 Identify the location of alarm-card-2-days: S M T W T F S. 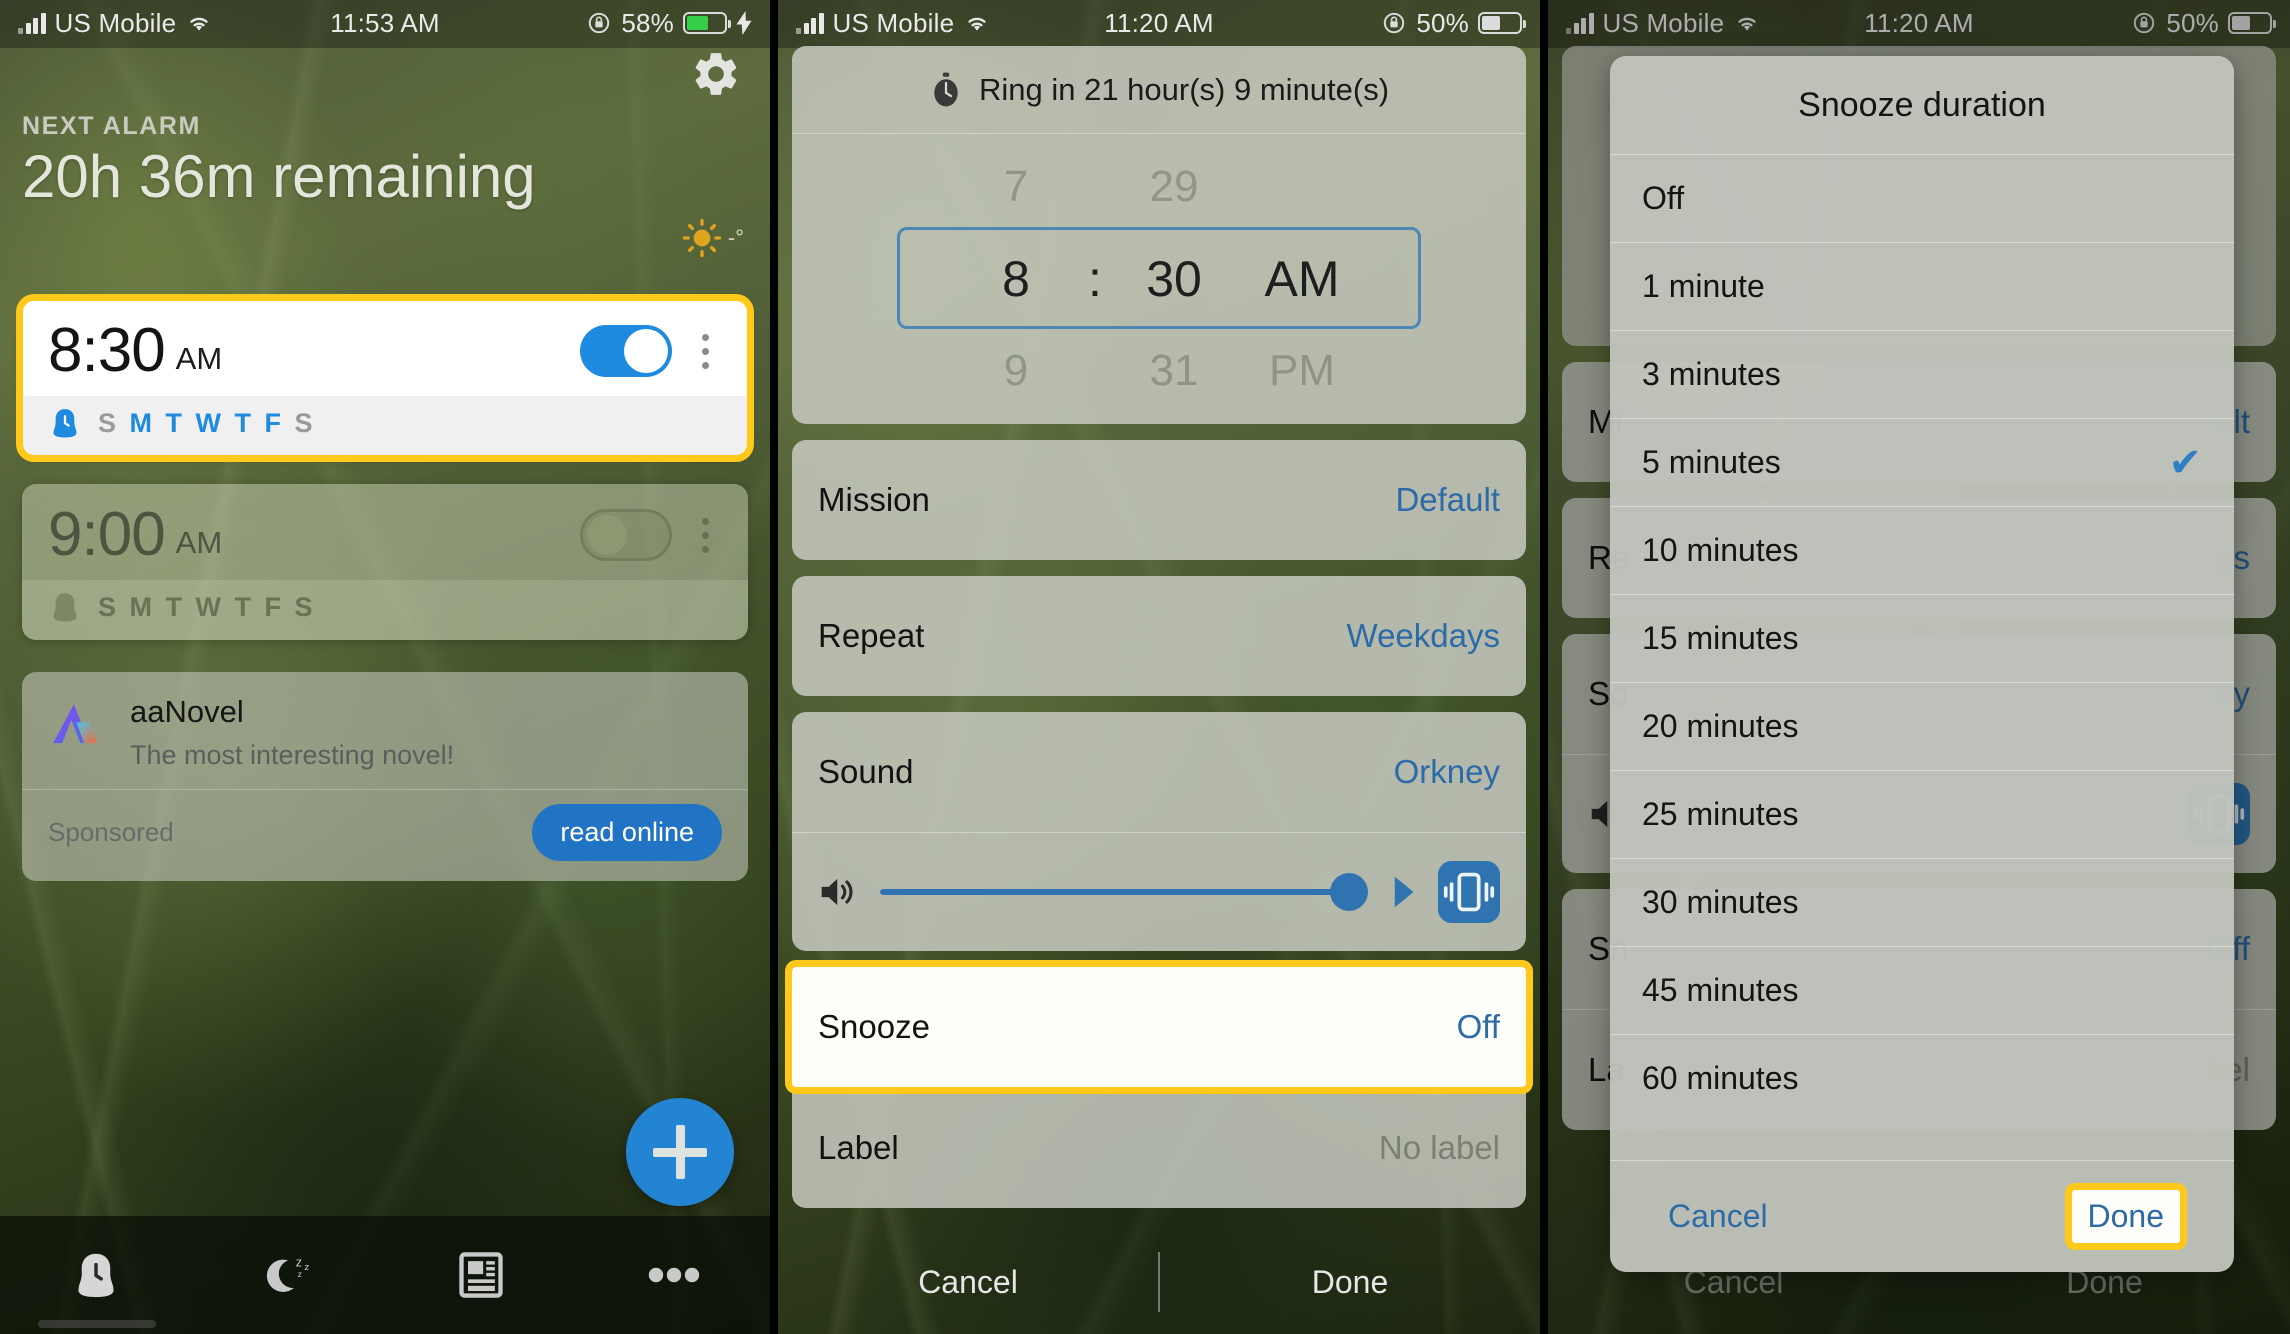
(385, 610).